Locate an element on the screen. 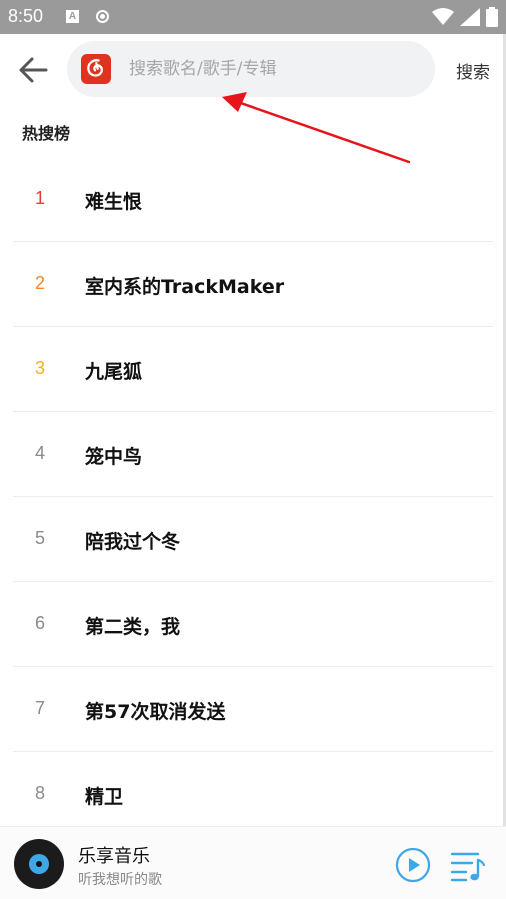 The image size is (506, 899). hot-search-song-name: 九尾狐 is located at coordinates (114, 372).